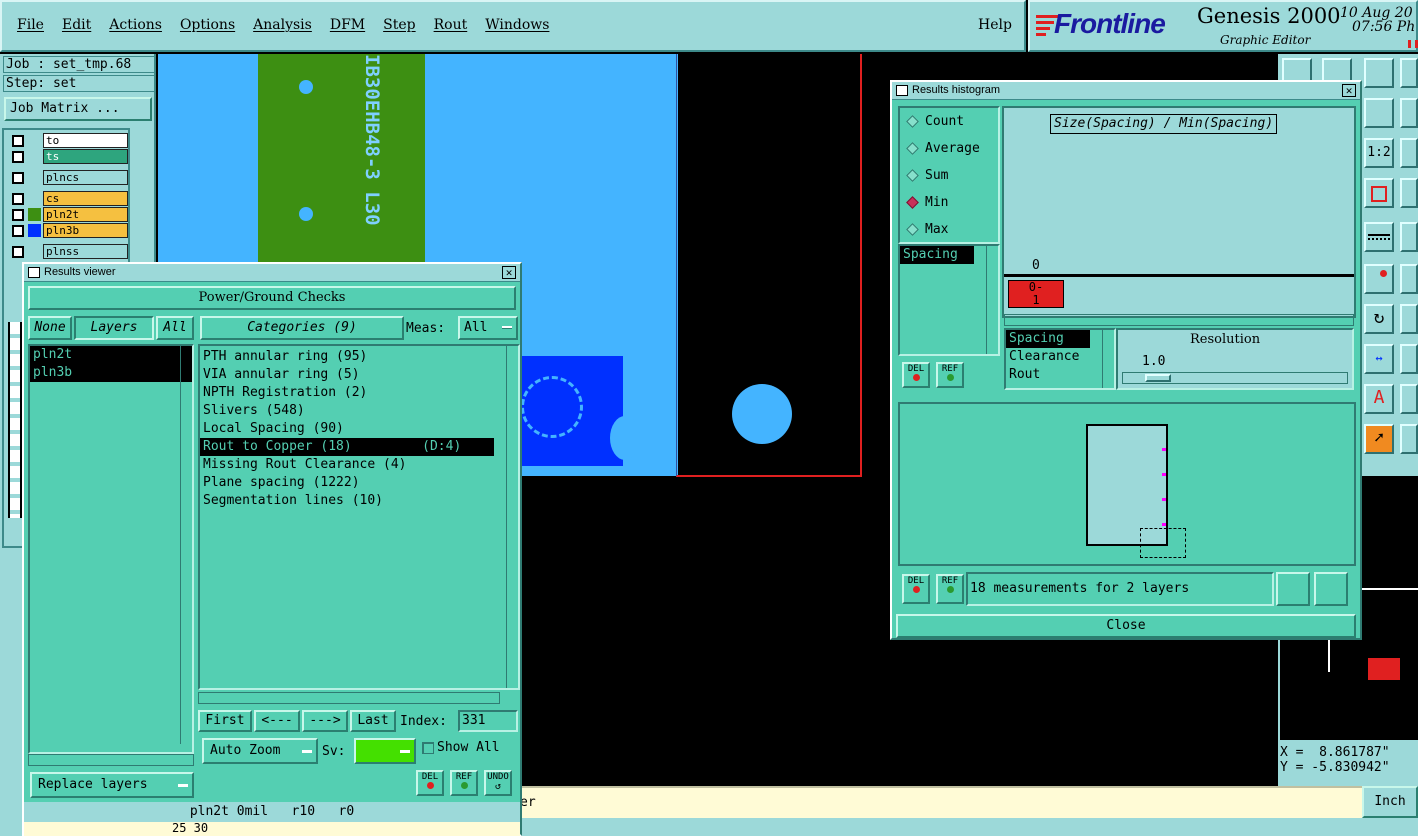  What do you see at coordinates (111, 355) in the screenshot?
I see `list-item: pln2t` at bounding box center [111, 355].